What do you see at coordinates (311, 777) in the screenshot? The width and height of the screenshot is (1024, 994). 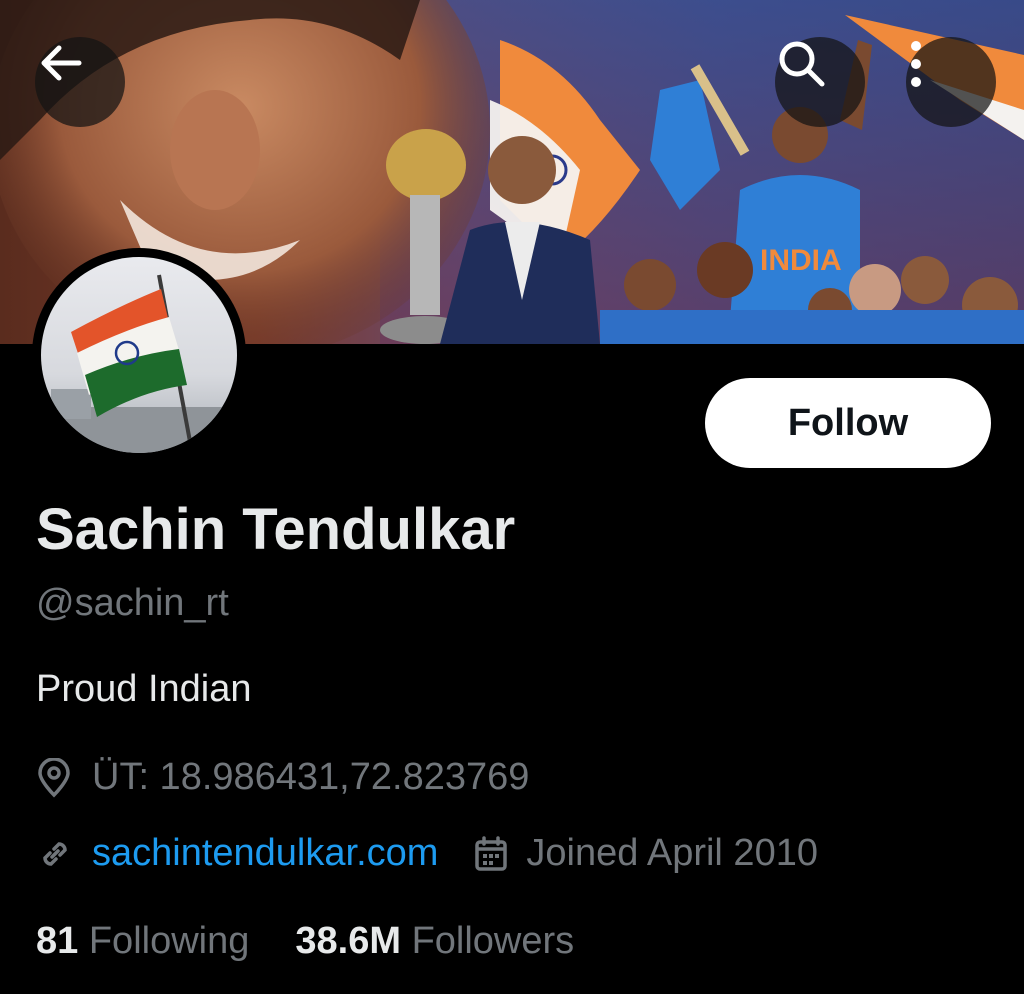 I see `location-text: ÜT: 18.986431,72.823769` at bounding box center [311, 777].